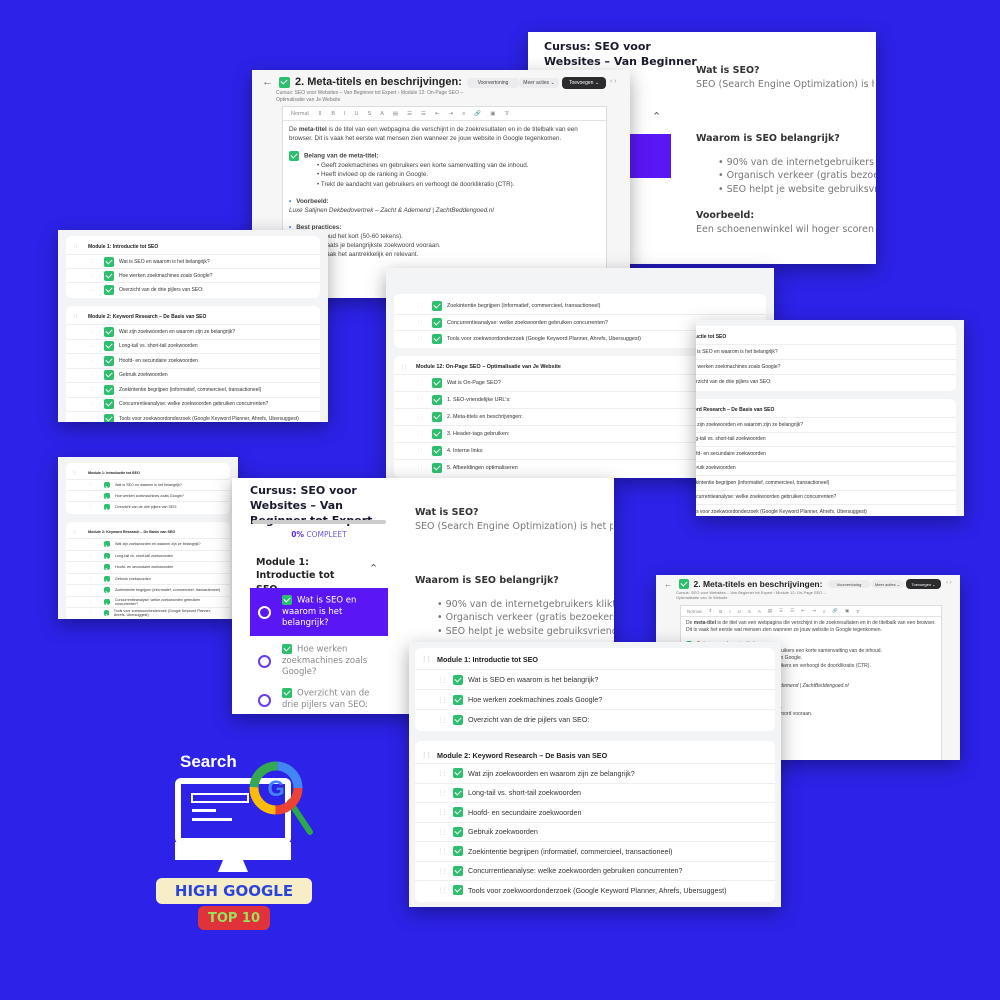 The width and height of the screenshot is (1000, 1000). I want to click on lesson-item-active: Wat is SEO en waarom is het belangrijk?, so click(319, 612).